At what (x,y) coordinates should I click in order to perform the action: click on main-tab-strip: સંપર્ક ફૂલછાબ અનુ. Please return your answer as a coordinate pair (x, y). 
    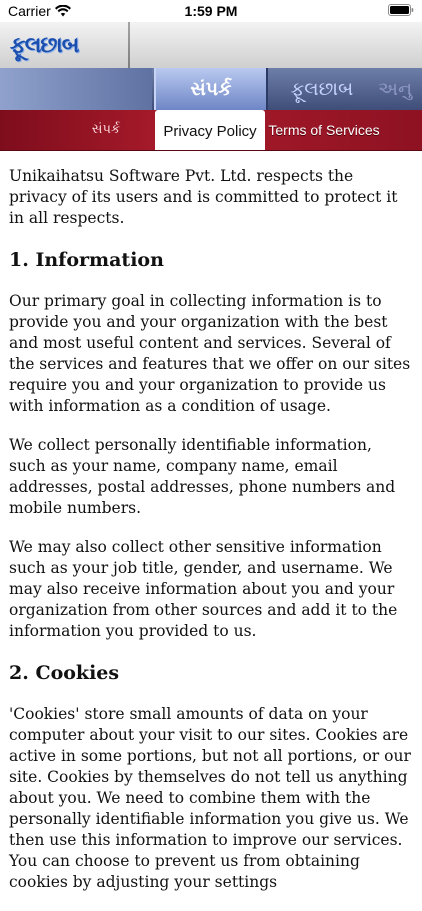
    Looking at the image, I should click on (211, 89).